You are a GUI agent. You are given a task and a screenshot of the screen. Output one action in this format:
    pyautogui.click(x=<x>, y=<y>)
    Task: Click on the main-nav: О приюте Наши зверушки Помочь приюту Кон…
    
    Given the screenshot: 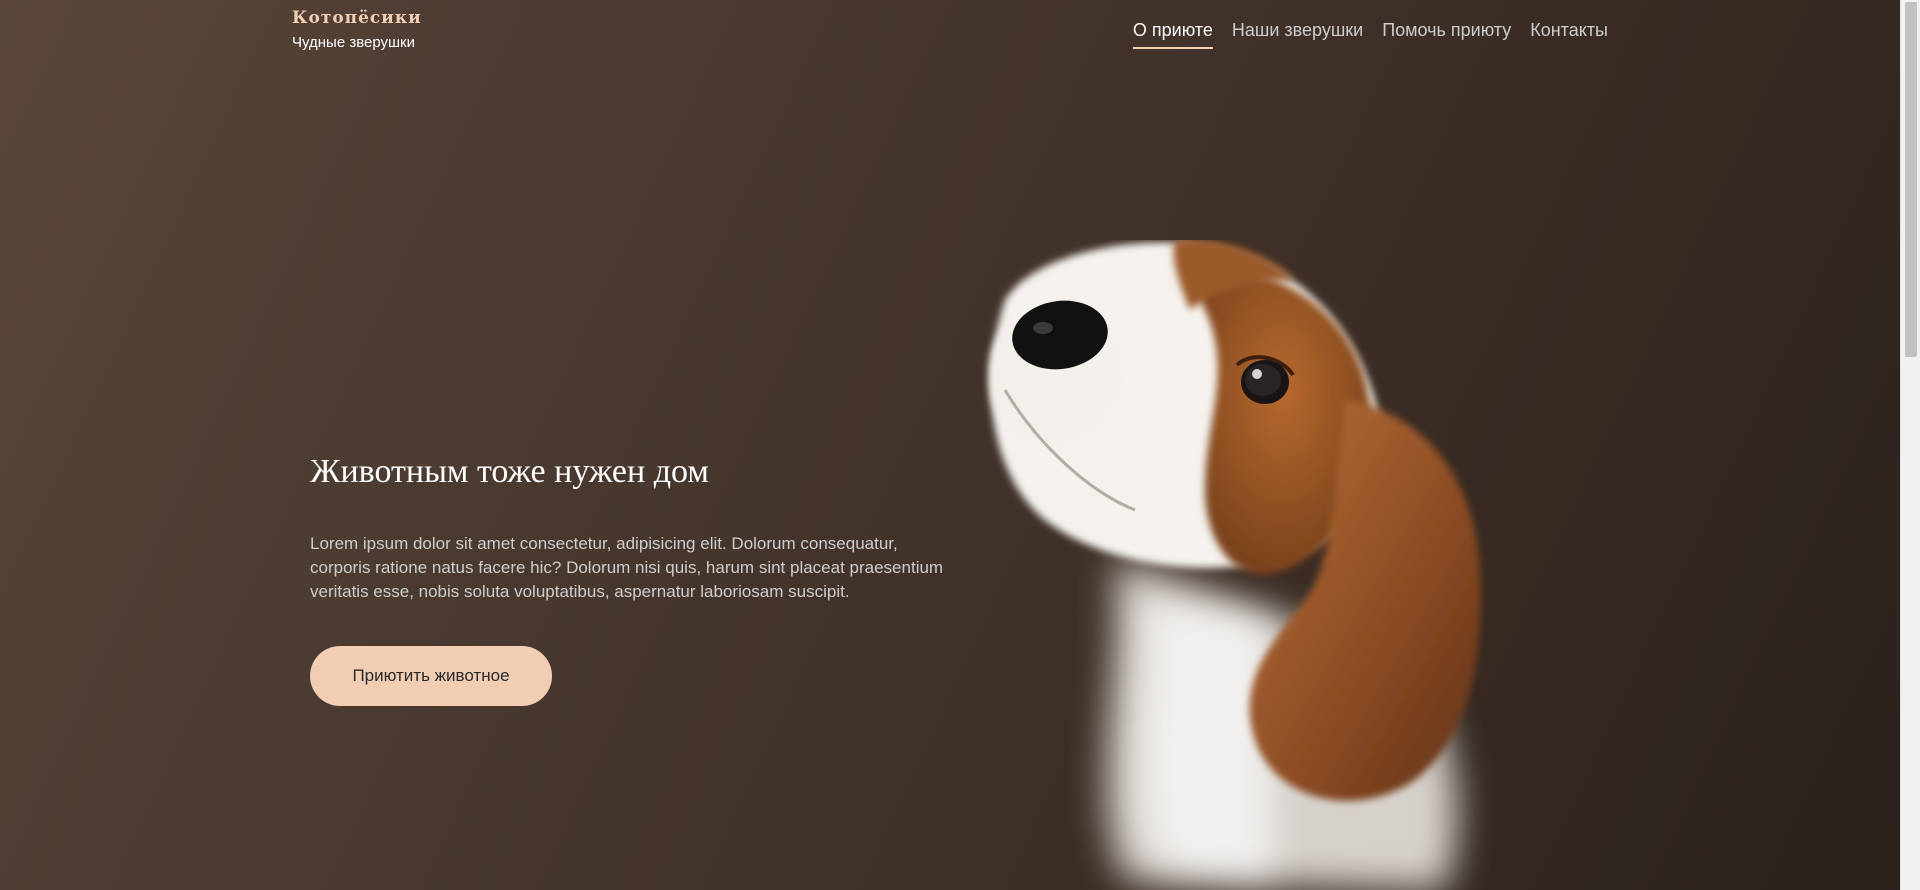 What is the action you would take?
    pyautogui.click(x=1370, y=34)
    